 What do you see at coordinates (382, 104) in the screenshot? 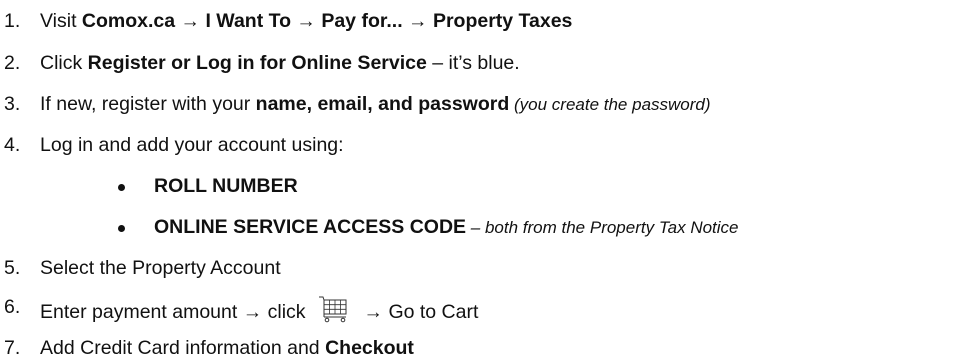
I see `step-text-bold: name, email, and password` at bounding box center [382, 104].